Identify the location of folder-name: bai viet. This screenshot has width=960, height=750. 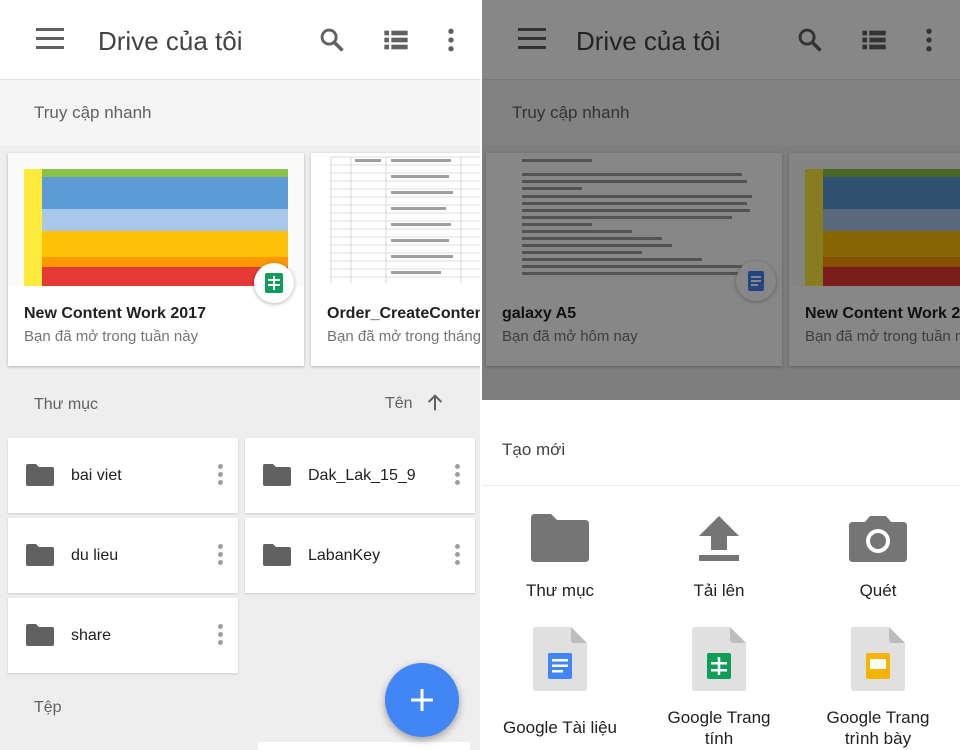
(96, 475).